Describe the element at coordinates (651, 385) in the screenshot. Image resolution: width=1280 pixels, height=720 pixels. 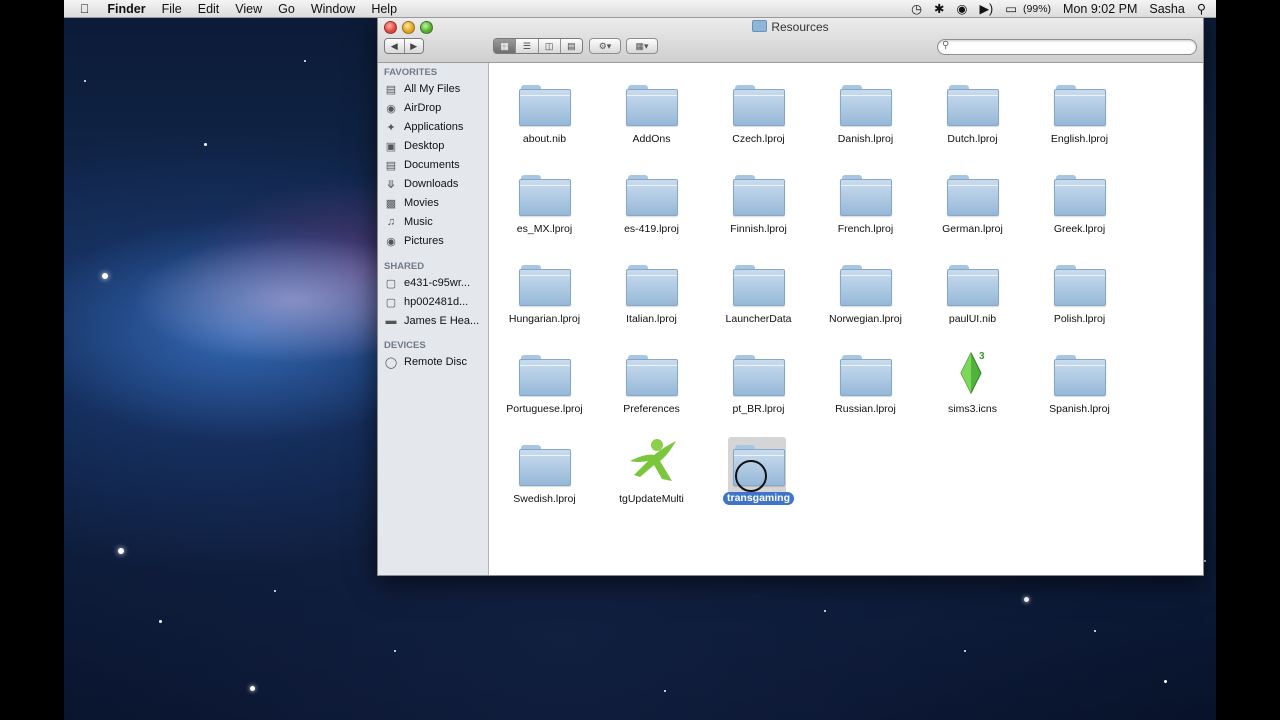
I see `file-item: Preferences` at that location.